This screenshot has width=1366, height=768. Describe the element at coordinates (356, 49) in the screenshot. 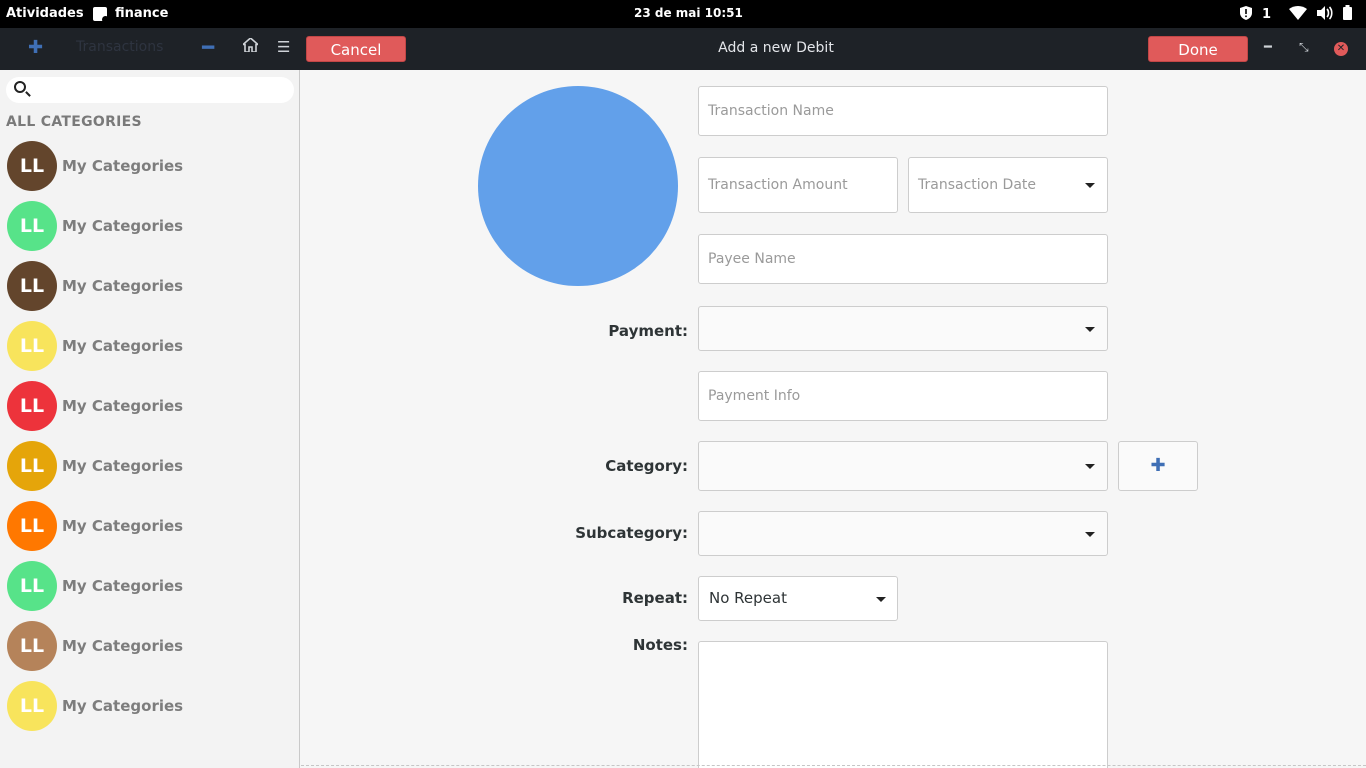

I see `cancel-button: Cancel` at that location.